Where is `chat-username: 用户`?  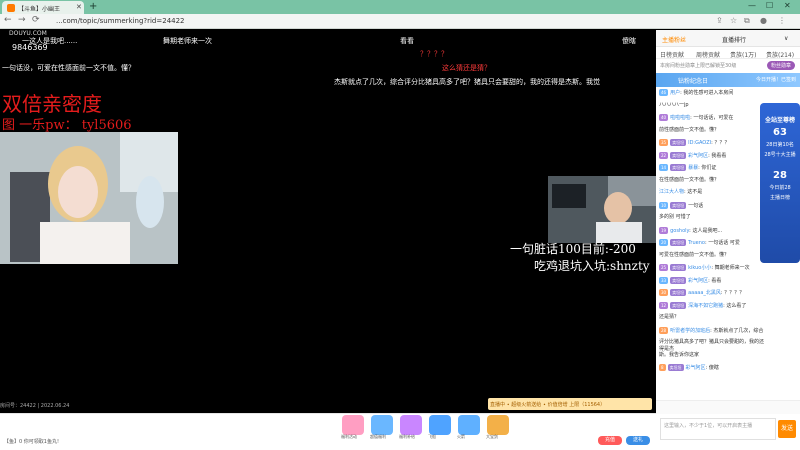
chat-username: 用户 is located at coordinates (675, 93).